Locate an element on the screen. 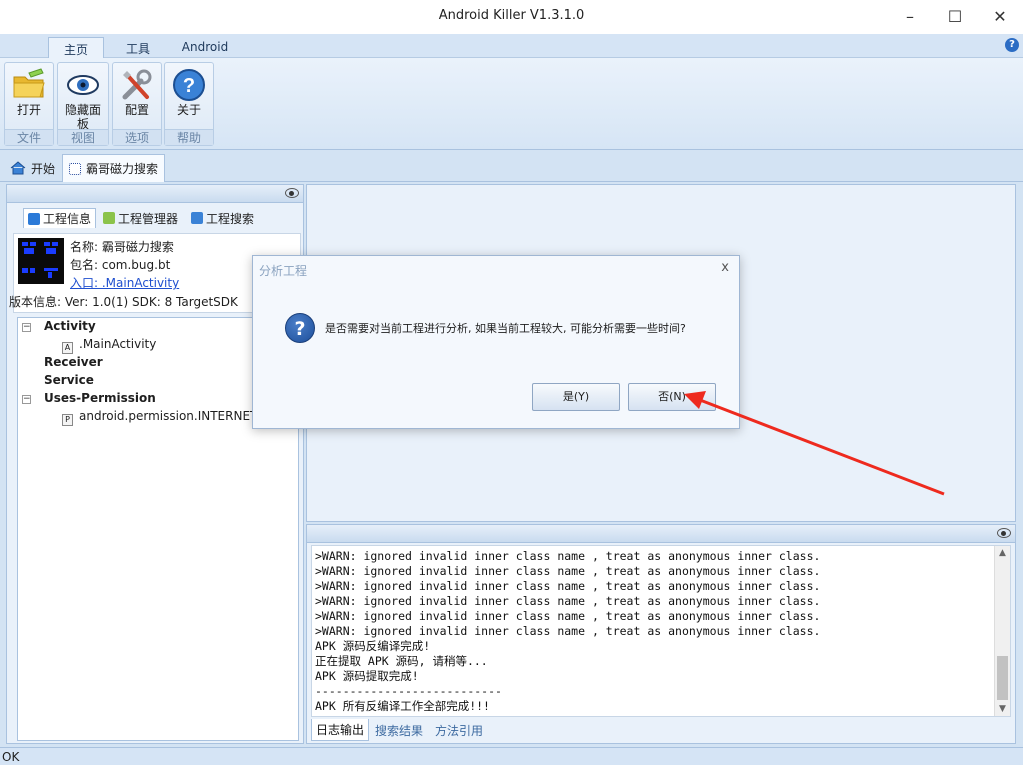 This screenshot has width=1023, height=765. open-button-label: 打开 is located at coordinates (28, 110).